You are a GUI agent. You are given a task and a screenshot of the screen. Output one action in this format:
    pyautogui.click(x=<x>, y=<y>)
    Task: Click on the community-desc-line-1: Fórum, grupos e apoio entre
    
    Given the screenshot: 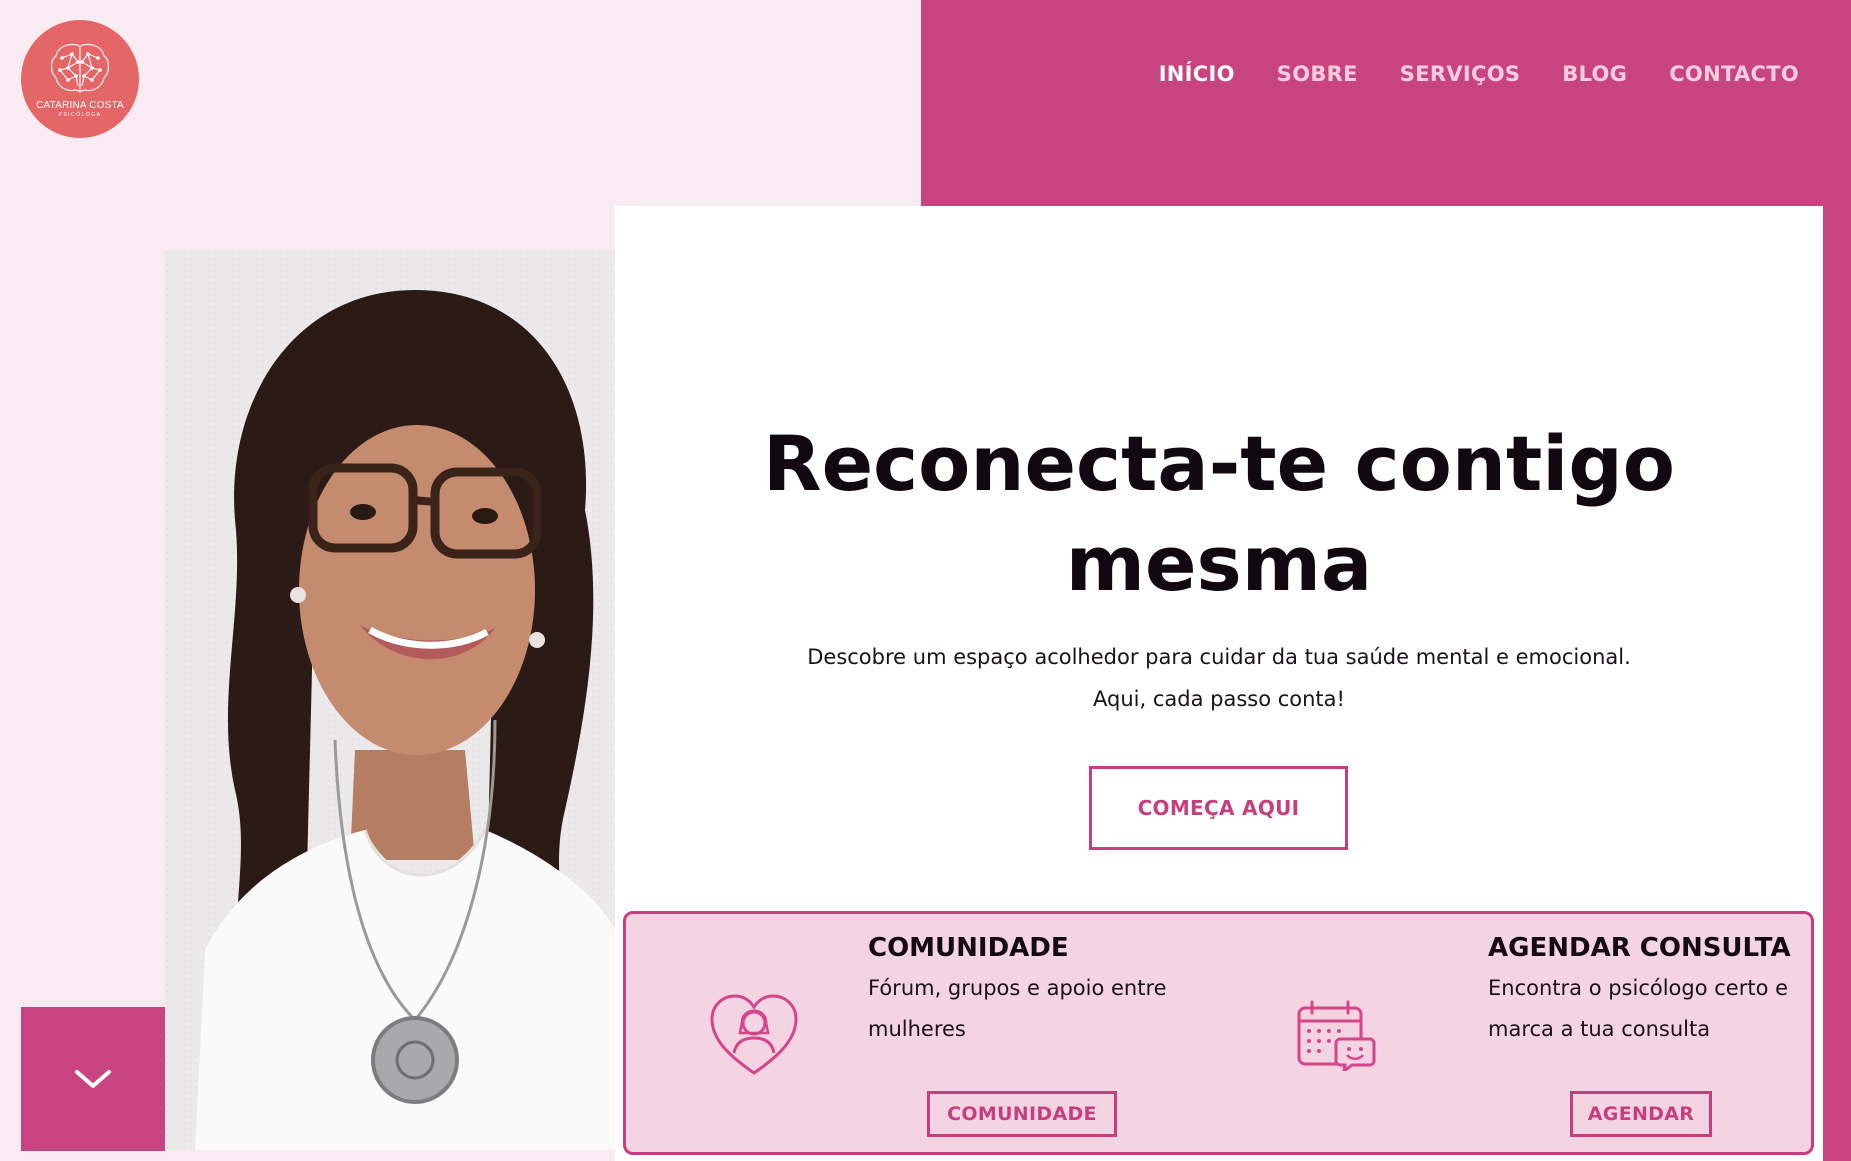 What is the action you would take?
    pyautogui.click(x=1017, y=988)
    